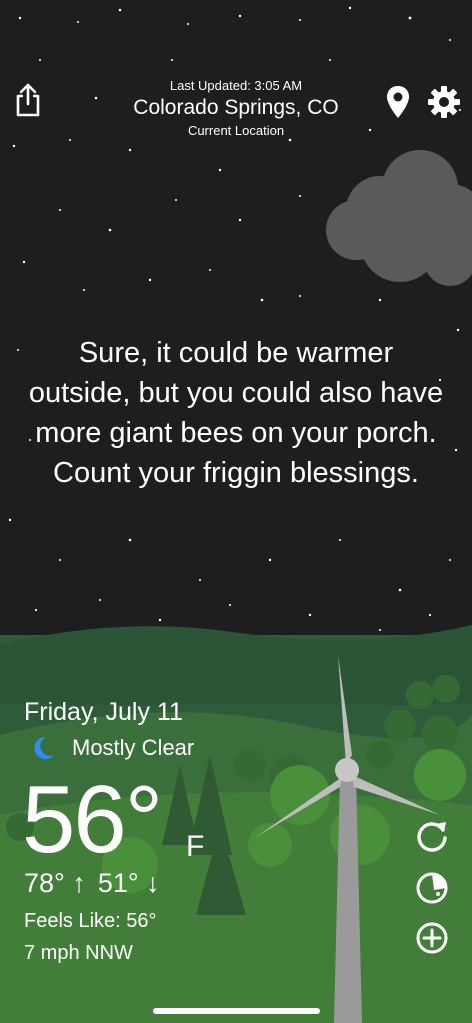 The height and width of the screenshot is (1023, 472). I want to click on wind-label: 7 mph NNW, so click(78, 953).